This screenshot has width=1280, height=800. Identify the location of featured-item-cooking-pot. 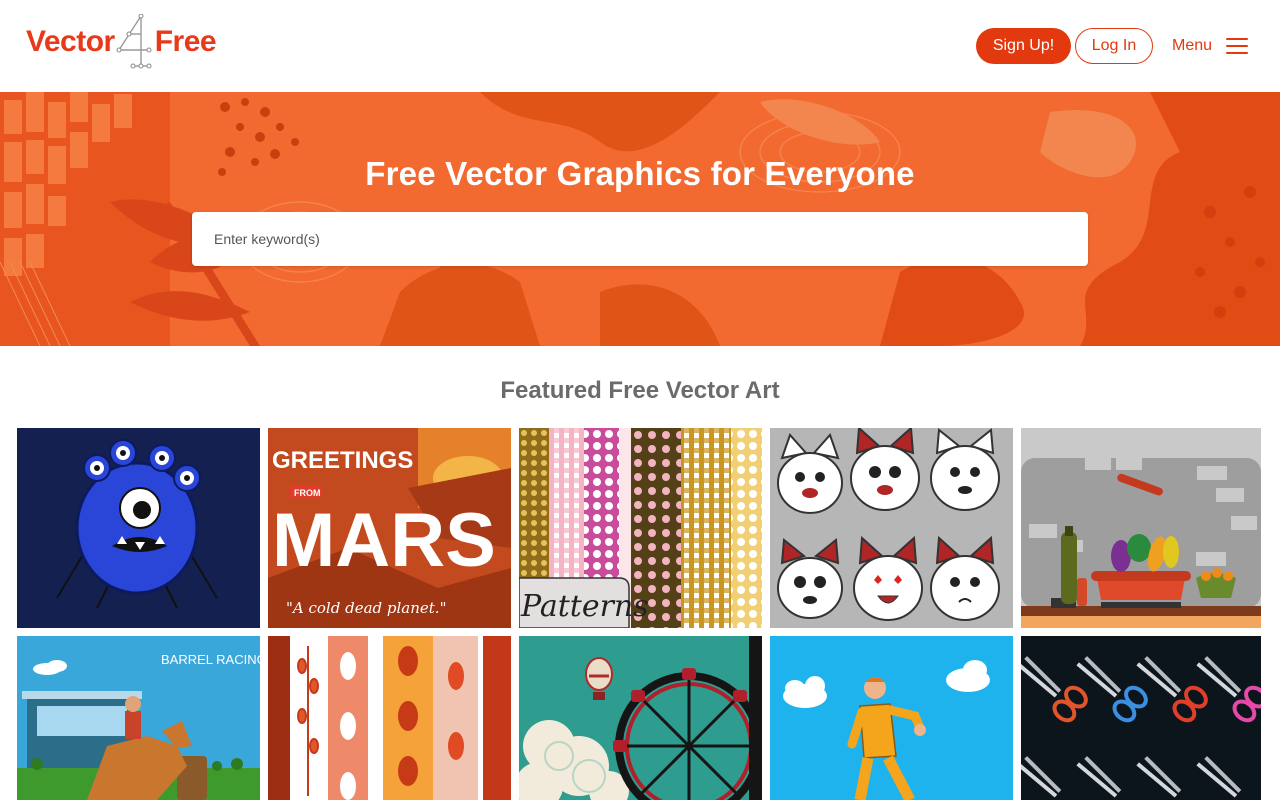
(1141, 528).